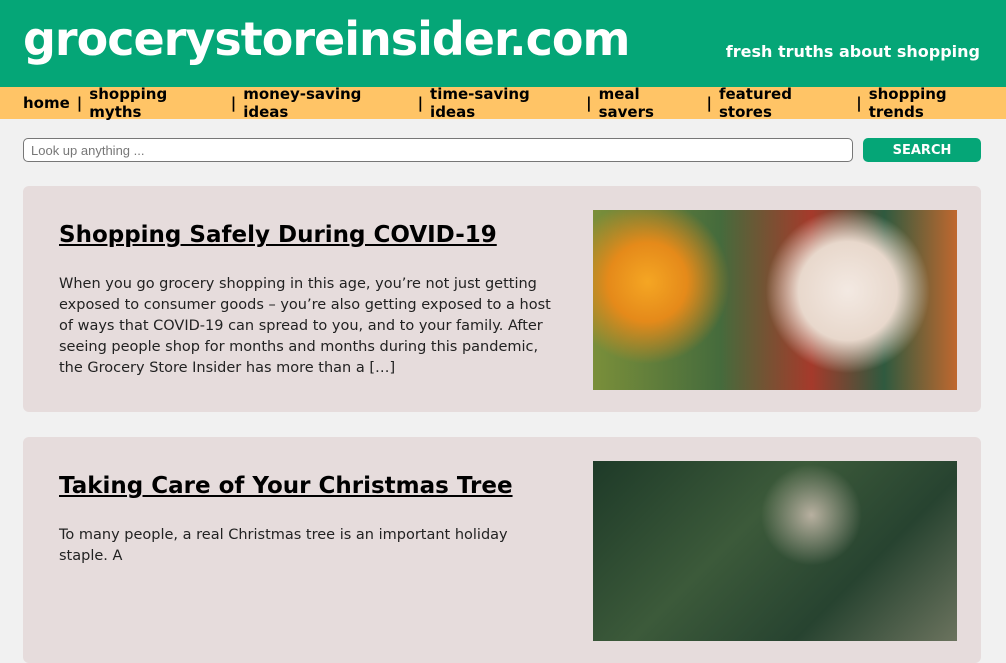 The width and height of the screenshot is (1006, 663). I want to click on search-button: SEARCH, so click(922, 150).